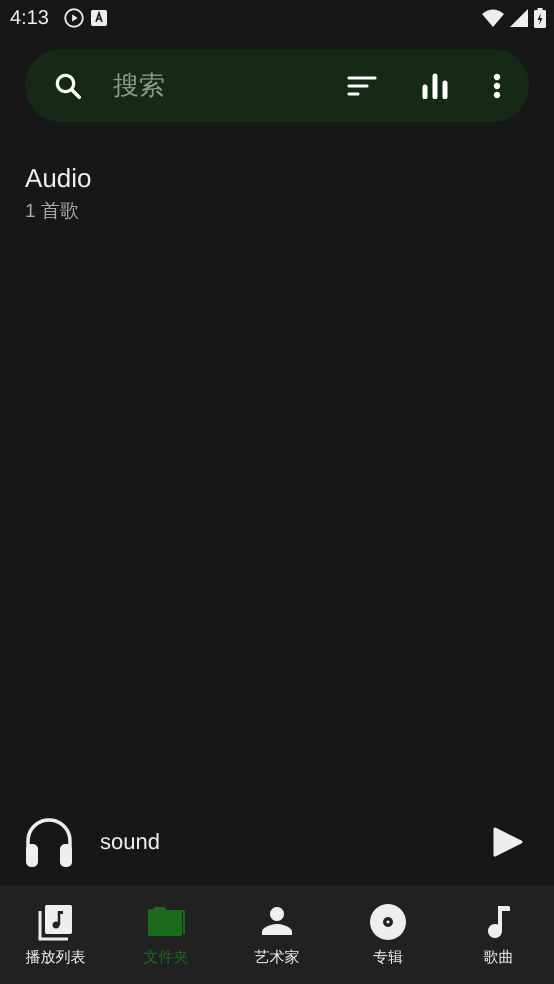 The image size is (554, 984). I want to click on nav-tab: 艺术家, so click(277, 934).